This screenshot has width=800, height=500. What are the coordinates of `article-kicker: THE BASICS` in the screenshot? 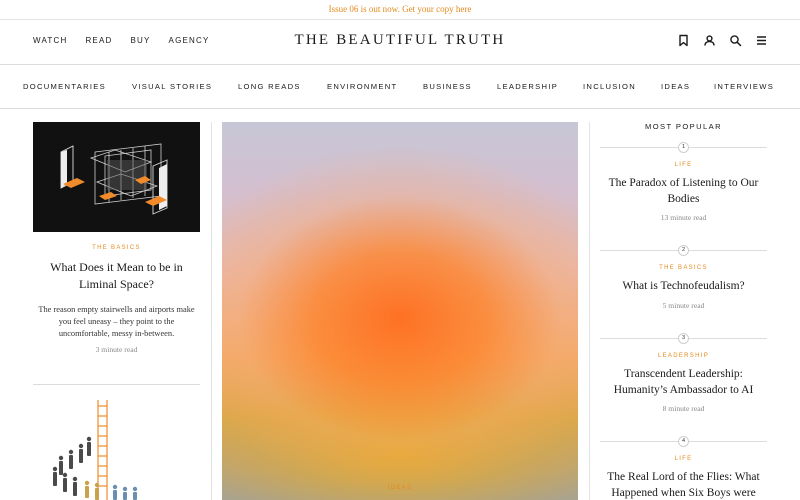 It's located at (116, 248).